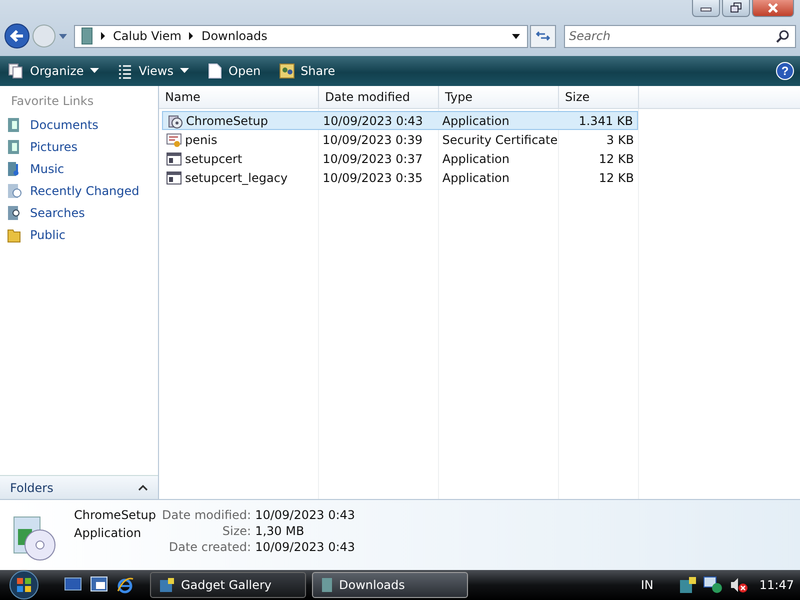 Image resolution: width=800 pixels, height=600 pixels. Describe the element at coordinates (175, 120) in the screenshot. I see `installer-icon` at that location.